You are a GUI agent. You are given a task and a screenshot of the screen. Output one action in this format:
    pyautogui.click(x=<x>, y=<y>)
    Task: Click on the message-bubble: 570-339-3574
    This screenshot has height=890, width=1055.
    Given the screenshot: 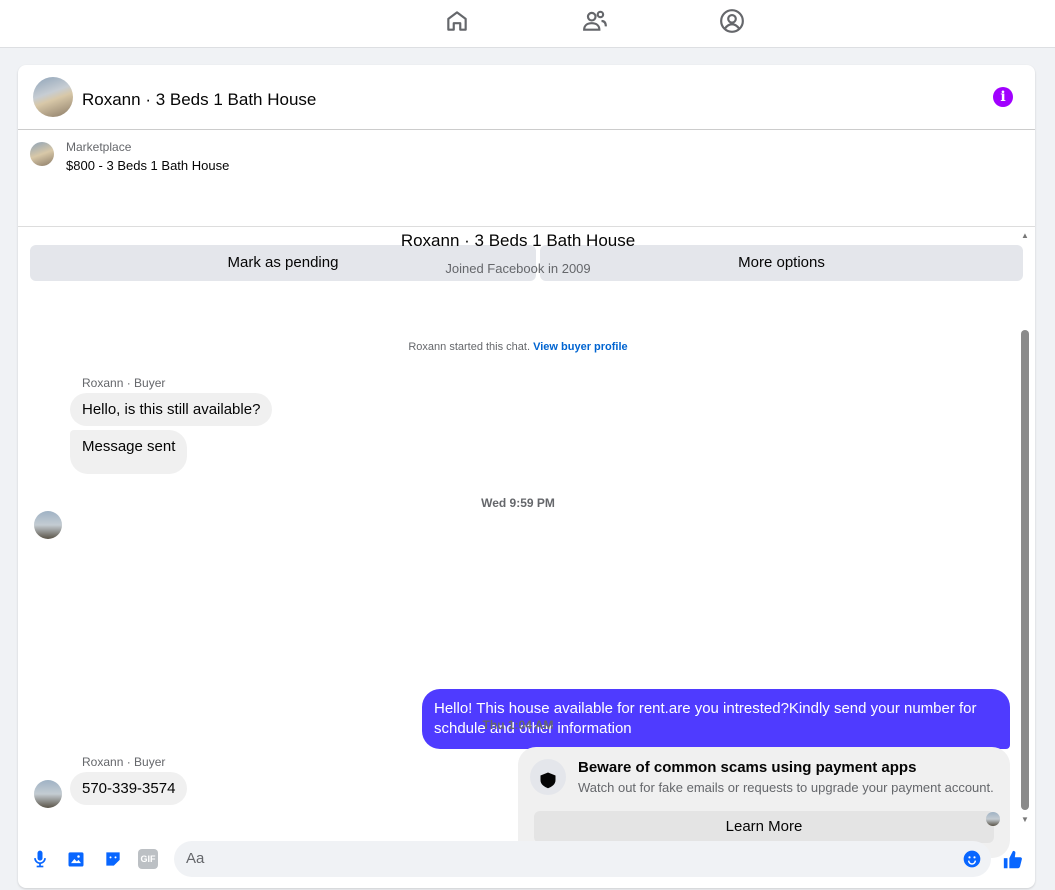 What is the action you would take?
    pyautogui.click(x=129, y=788)
    